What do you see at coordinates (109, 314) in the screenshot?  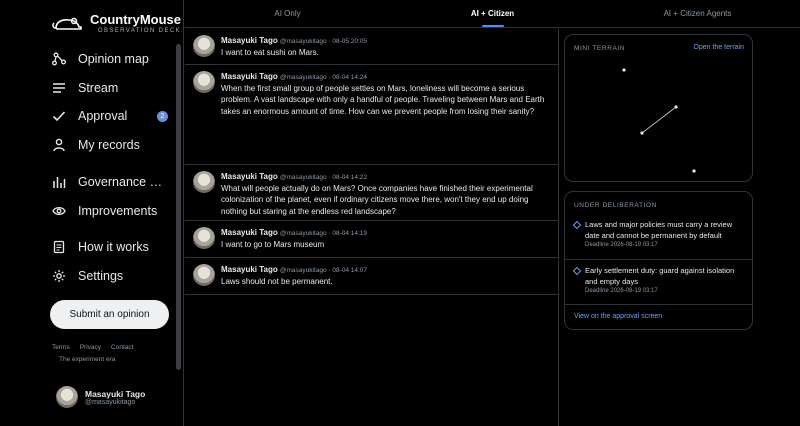 I see `submit-opinion-button: Submit an opinion` at bounding box center [109, 314].